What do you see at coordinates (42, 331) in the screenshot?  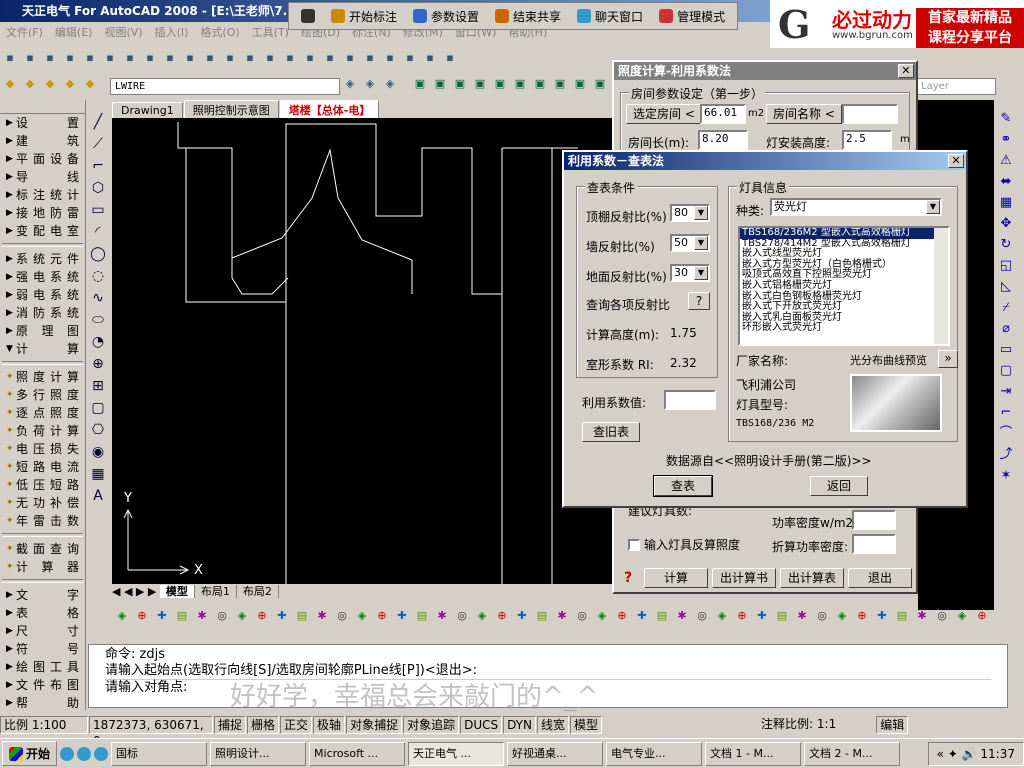 I see `side-menu-item: ▶ 原 理 图` at bounding box center [42, 331].